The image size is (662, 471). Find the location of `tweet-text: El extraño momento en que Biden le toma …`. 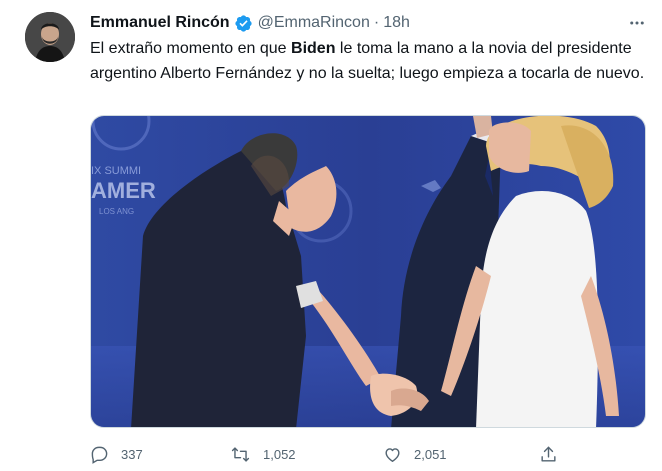

tweet-text: El extraño momento en que Biden le toma … is located at coordinates (370, 61).